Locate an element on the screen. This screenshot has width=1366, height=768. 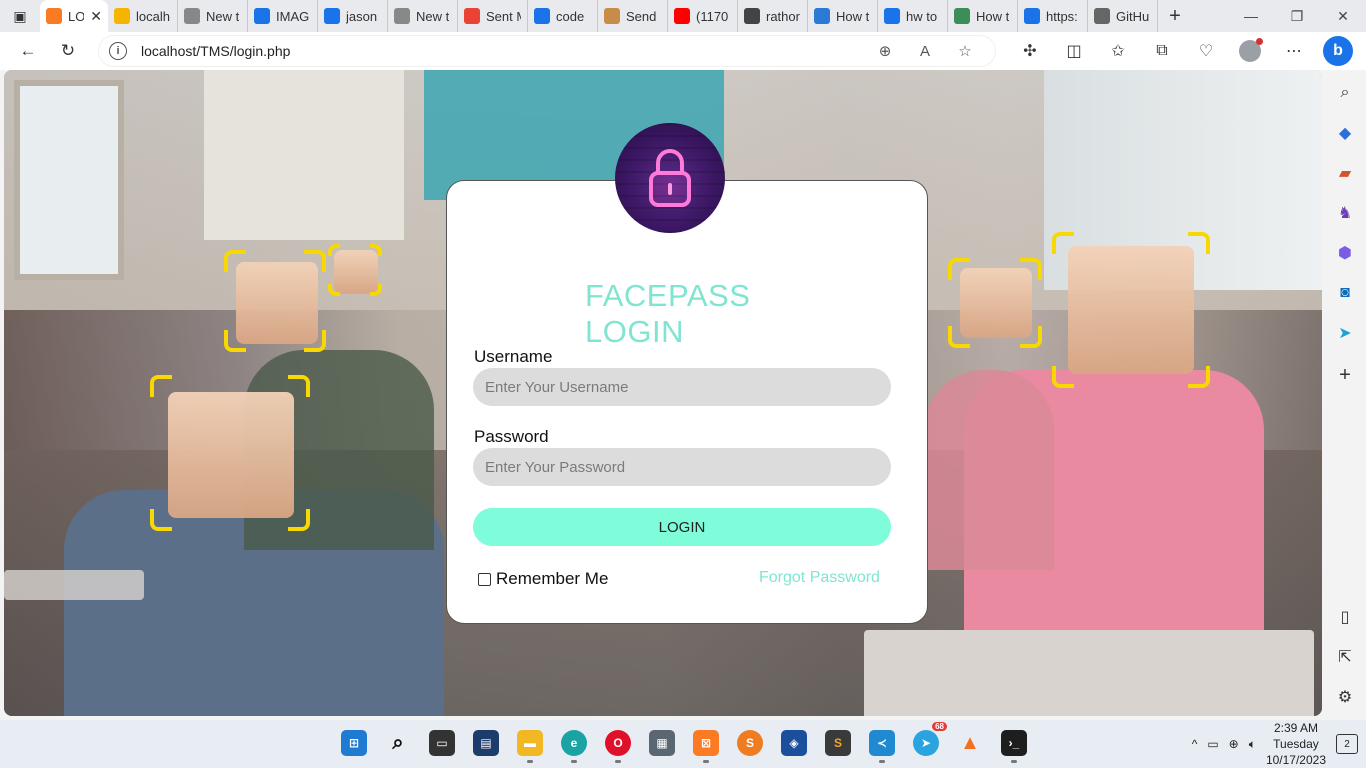
telegram-badge: 68 is located at coordinates (939, 726).